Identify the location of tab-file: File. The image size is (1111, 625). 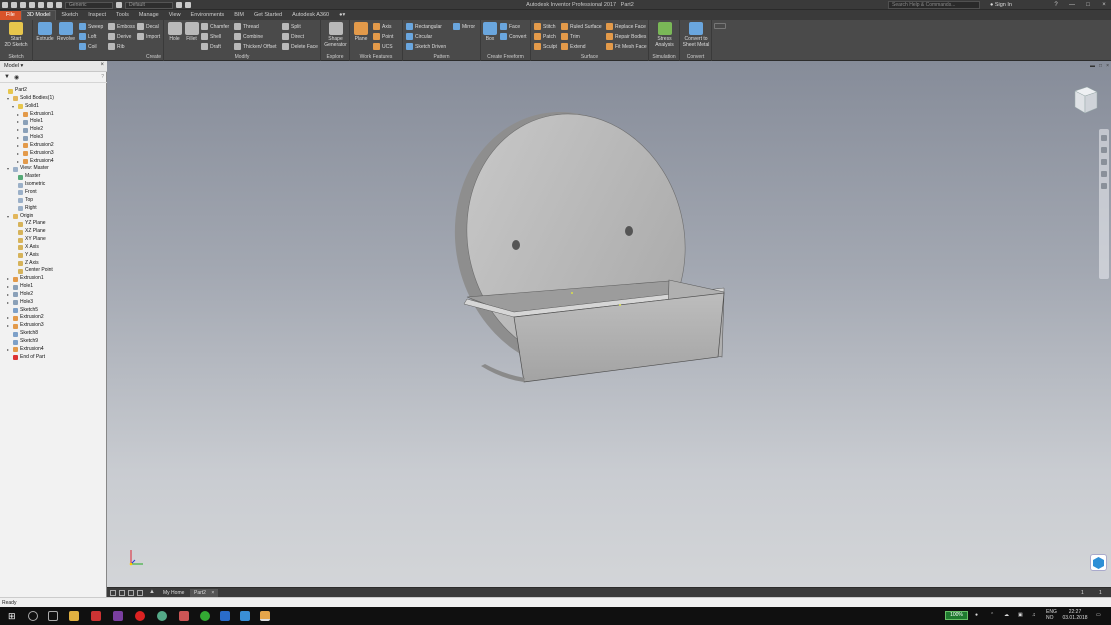
(10, 15).